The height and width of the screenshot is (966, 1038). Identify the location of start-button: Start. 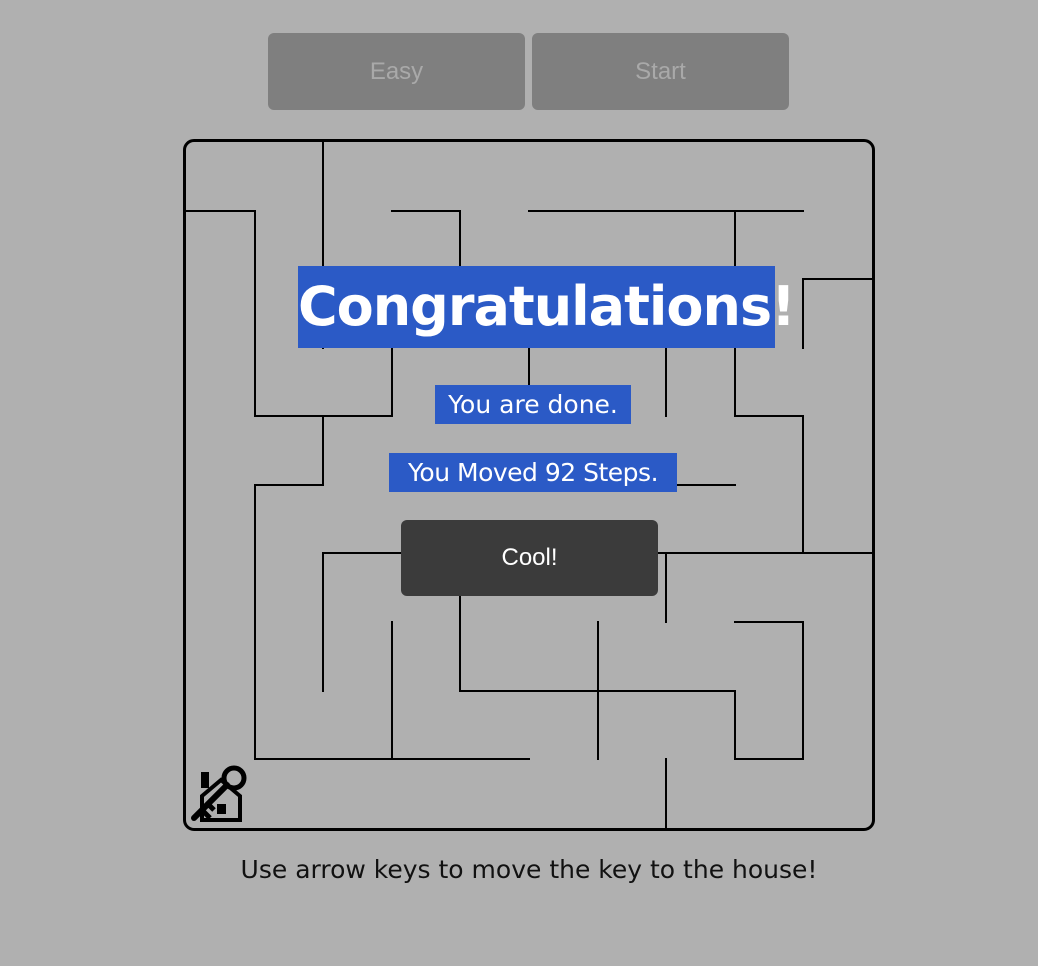
(660, 71).